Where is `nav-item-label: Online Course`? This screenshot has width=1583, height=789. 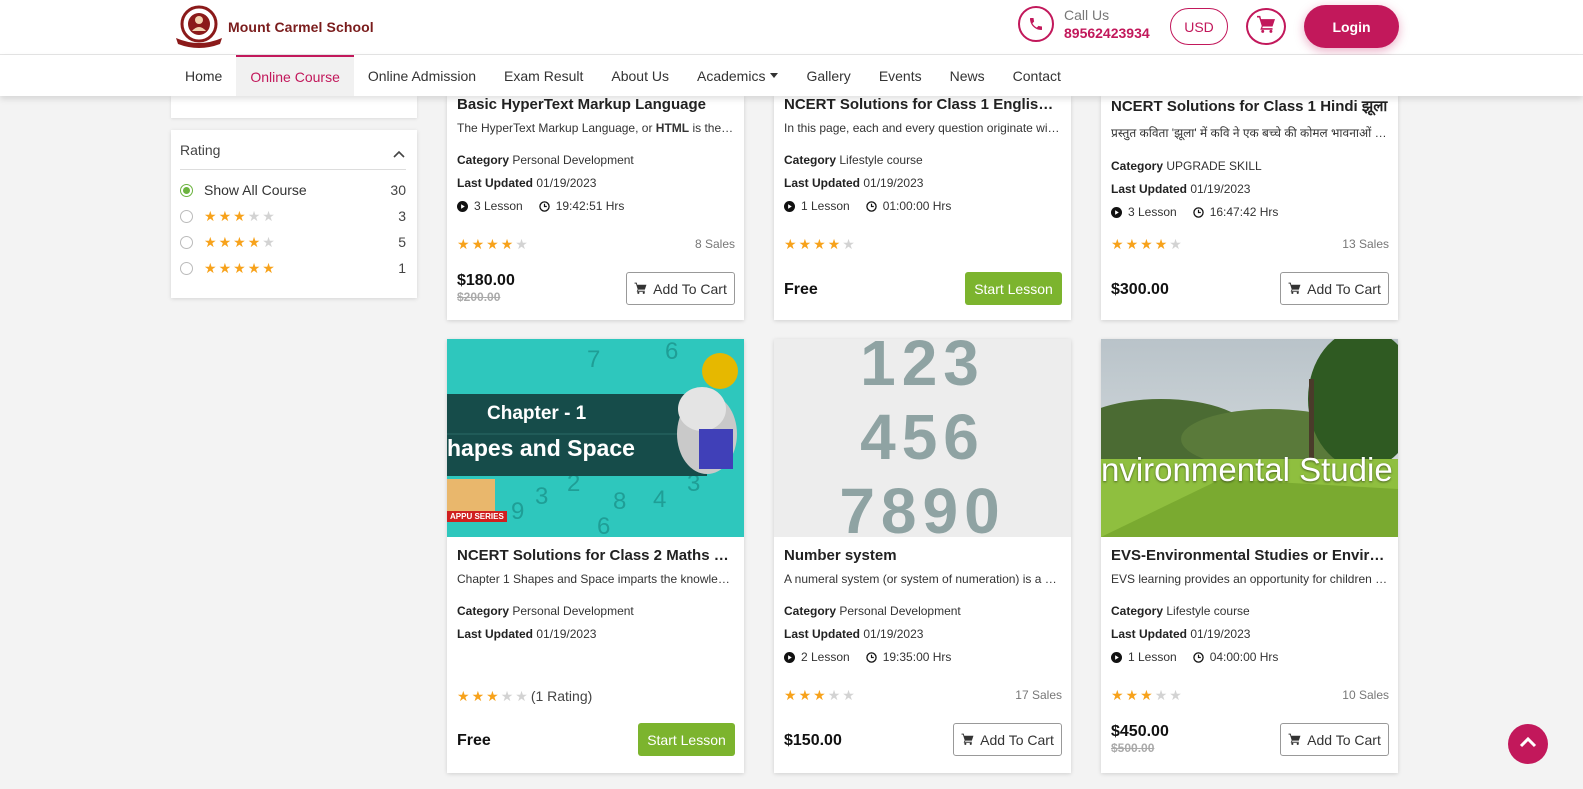
nav-item-label: Online Course is located at coordinates (295, 76).